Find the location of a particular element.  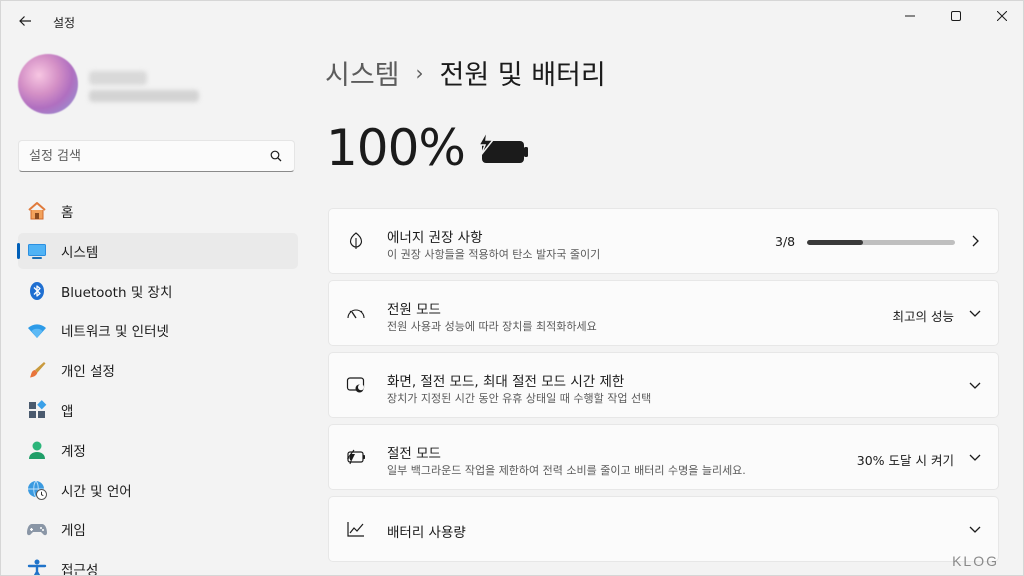

maximize-button is located at coordinates (956, 16).